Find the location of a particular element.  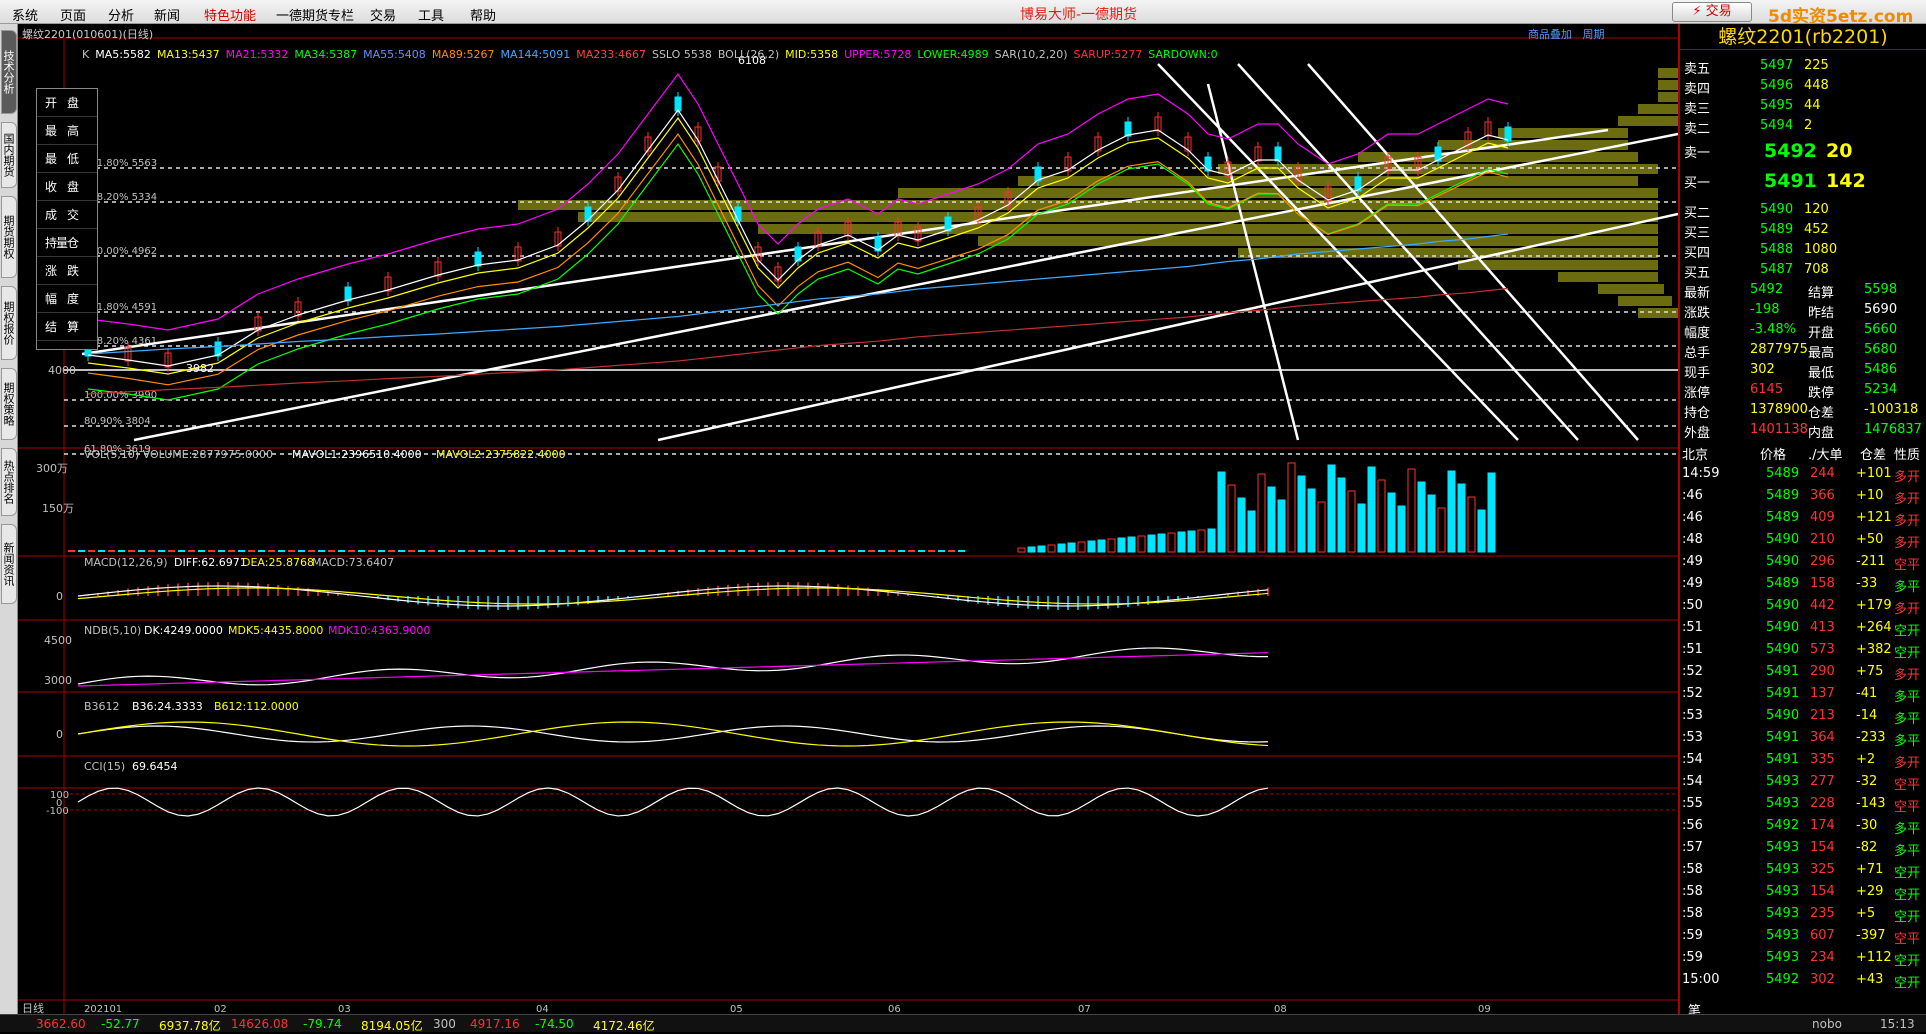

ohlc-label: 持仓 is located at coordinates (67, 243).